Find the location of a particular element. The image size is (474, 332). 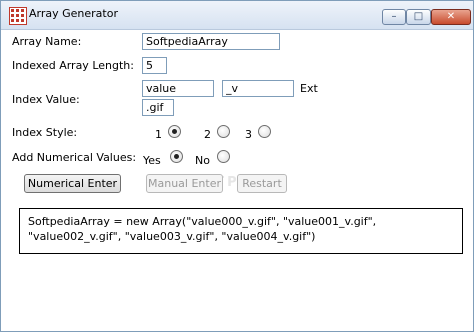

index-value-label: Index Value: is located at coordinates (46, 99).